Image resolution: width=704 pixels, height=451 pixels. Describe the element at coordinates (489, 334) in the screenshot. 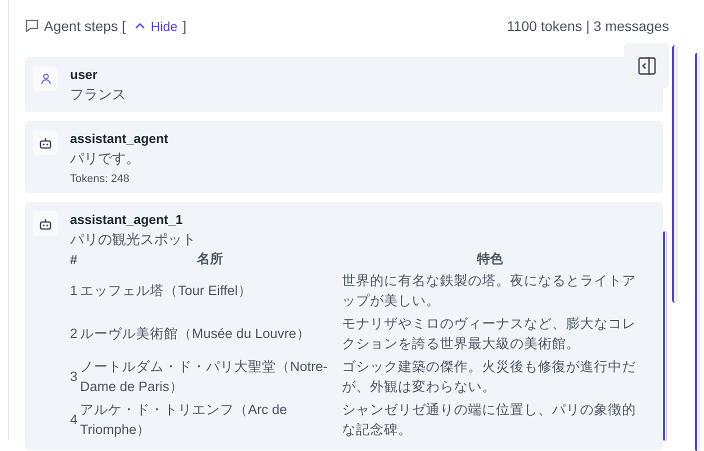

I see `table-cell-text: モナリザやミロのヴィーナスなど、膨大なコレクションを誇る世界最大級の美術館。` at that location.